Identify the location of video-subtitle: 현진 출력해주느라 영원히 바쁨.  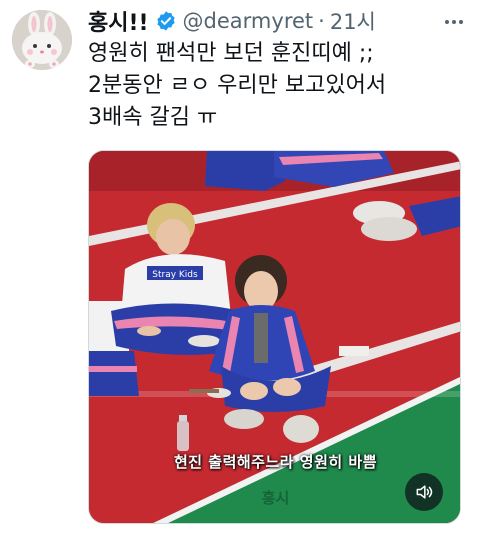
(275, 462).